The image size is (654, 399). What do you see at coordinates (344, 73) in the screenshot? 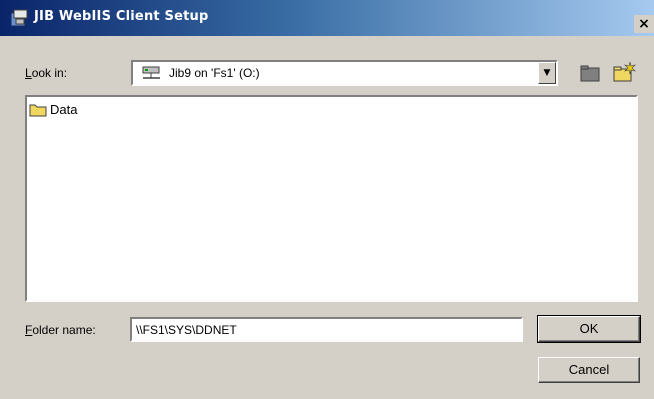
I see `lookin-combobox: Jib9 on 'Fs1' (O:) ▼` at bounding box center [344, 73].